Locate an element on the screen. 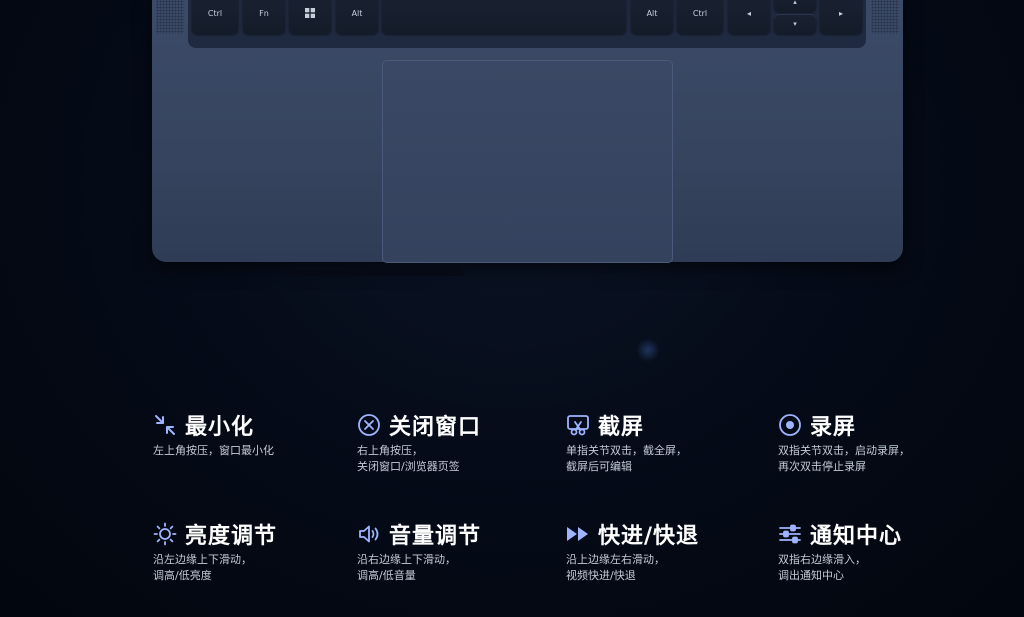 The width and height of the screenshot is (1024, 617). feature-desc-line: 视频快进/快退 is located at coordinates (601, 575).